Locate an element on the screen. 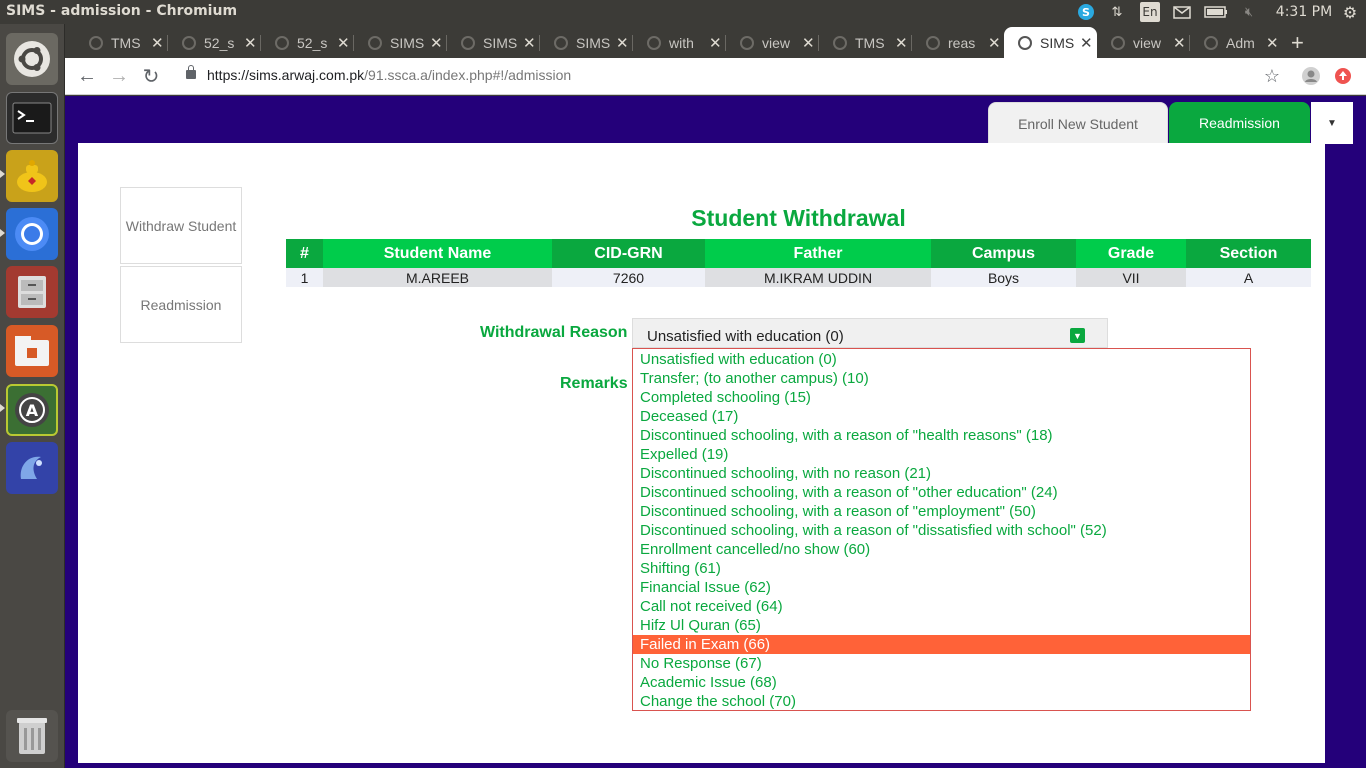 The width and height of the screenshot is (1366, 768). column-header-cid-grn: CID-GRN is located at coordinates (628, 253).